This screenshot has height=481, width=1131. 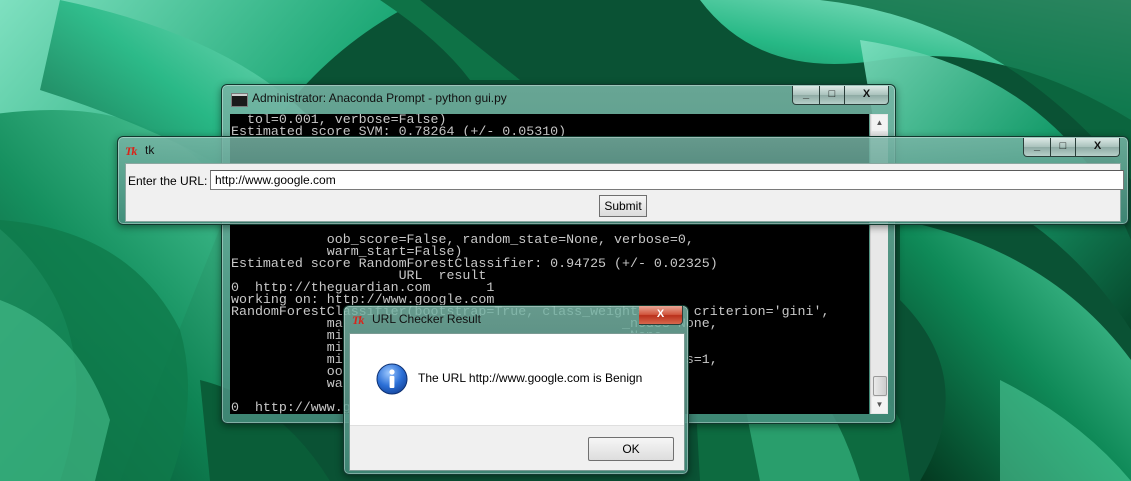 I want to click on console-close-button: X, so click(x=867, y=95).